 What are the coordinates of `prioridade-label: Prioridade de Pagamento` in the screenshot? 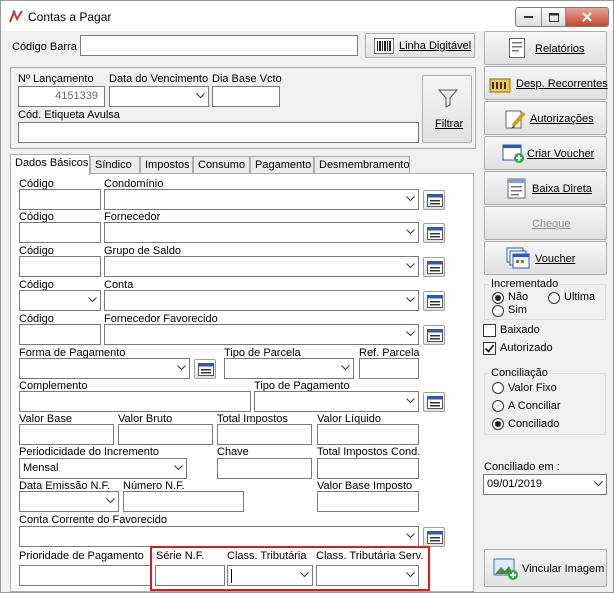 It's located at (81, 556).